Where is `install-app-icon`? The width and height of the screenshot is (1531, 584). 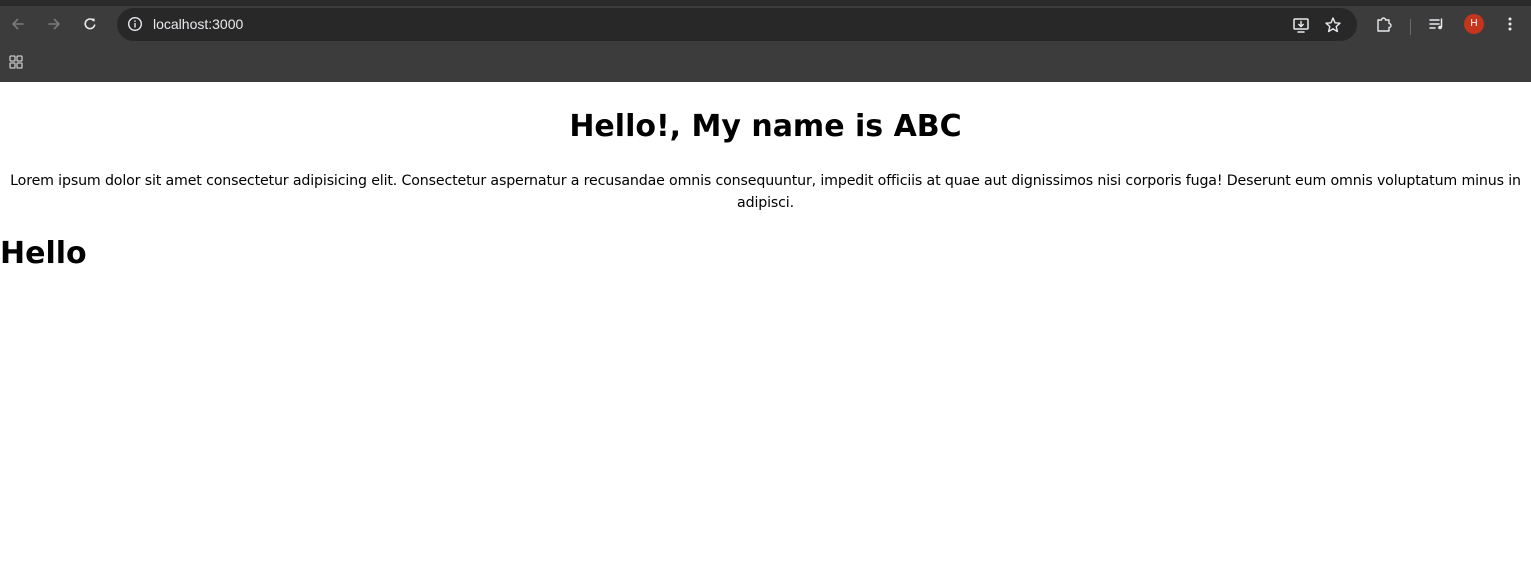 install-app-icon is located at coordinates (1301, 25).